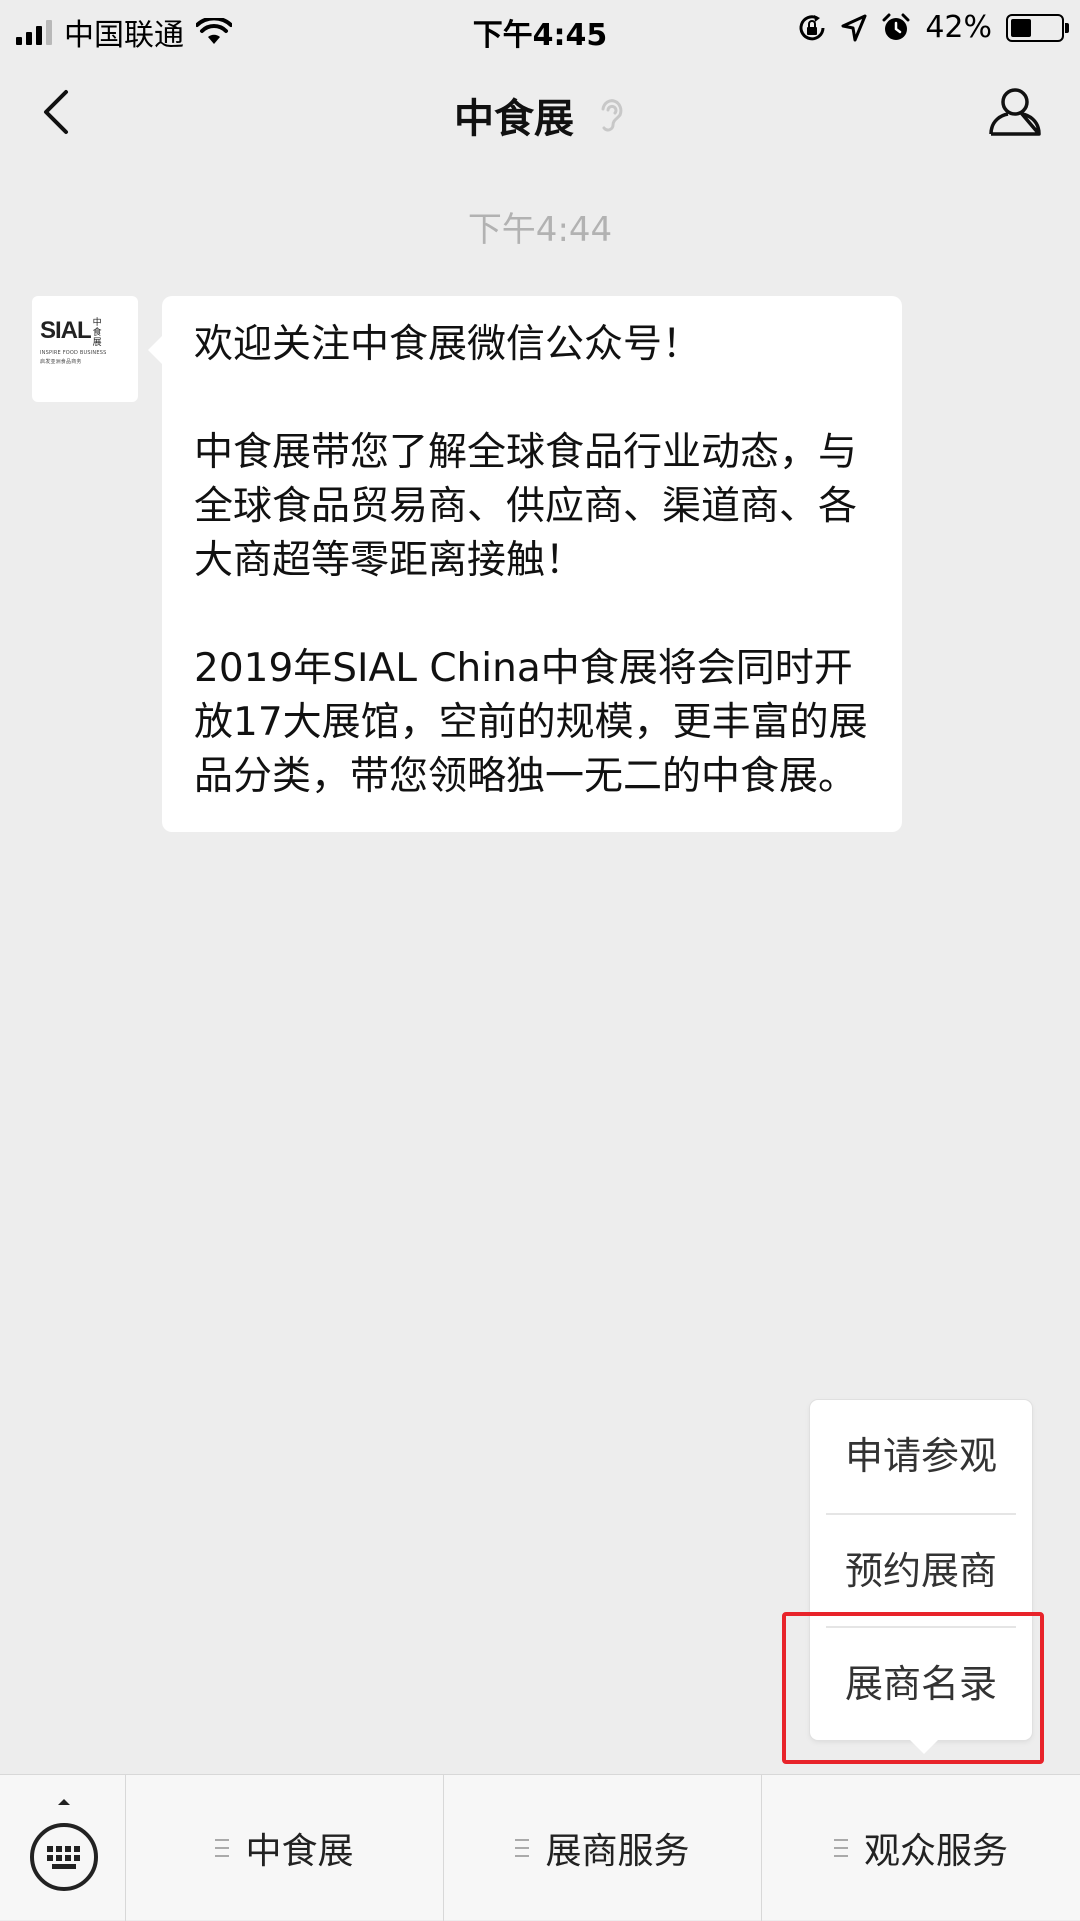 Image resolution: width=1080 pixels, height=1921 pixels. I want to click on battery-fill, so click(1021, 27).